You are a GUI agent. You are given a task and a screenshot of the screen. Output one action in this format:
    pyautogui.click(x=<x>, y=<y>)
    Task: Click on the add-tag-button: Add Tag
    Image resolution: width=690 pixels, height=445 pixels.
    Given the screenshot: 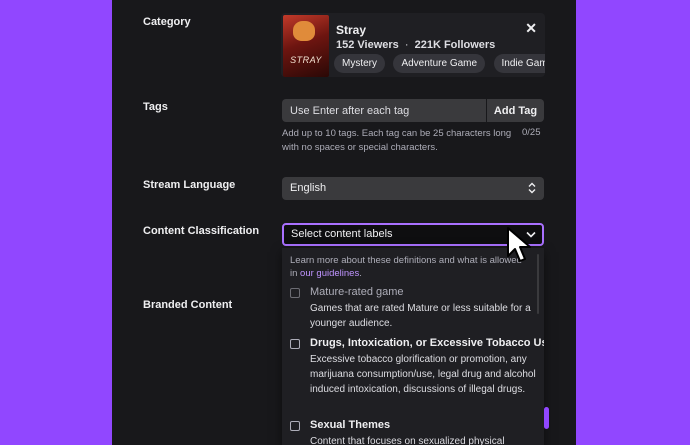 What is the action you would take?
    pyautogui.click(x=515, y=110)
    